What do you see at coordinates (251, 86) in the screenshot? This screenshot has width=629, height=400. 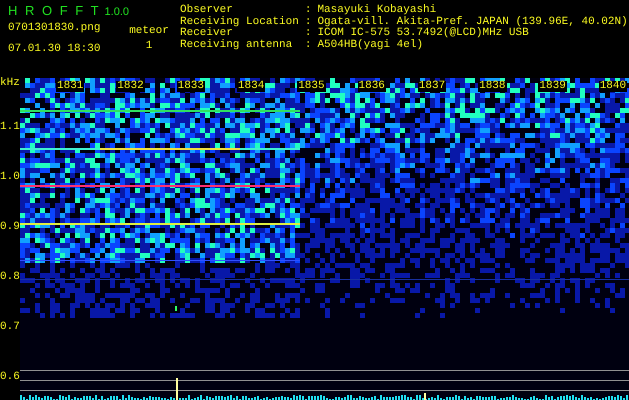 I see `time-label: 1834` at bounding box center [251, 86].